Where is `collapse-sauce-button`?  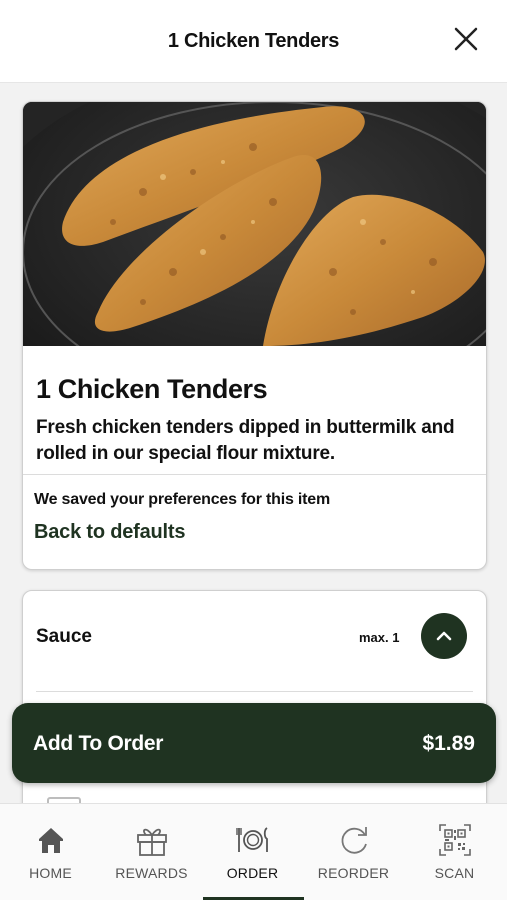
collapse-sauce-button is located at coordinates (444, 636).